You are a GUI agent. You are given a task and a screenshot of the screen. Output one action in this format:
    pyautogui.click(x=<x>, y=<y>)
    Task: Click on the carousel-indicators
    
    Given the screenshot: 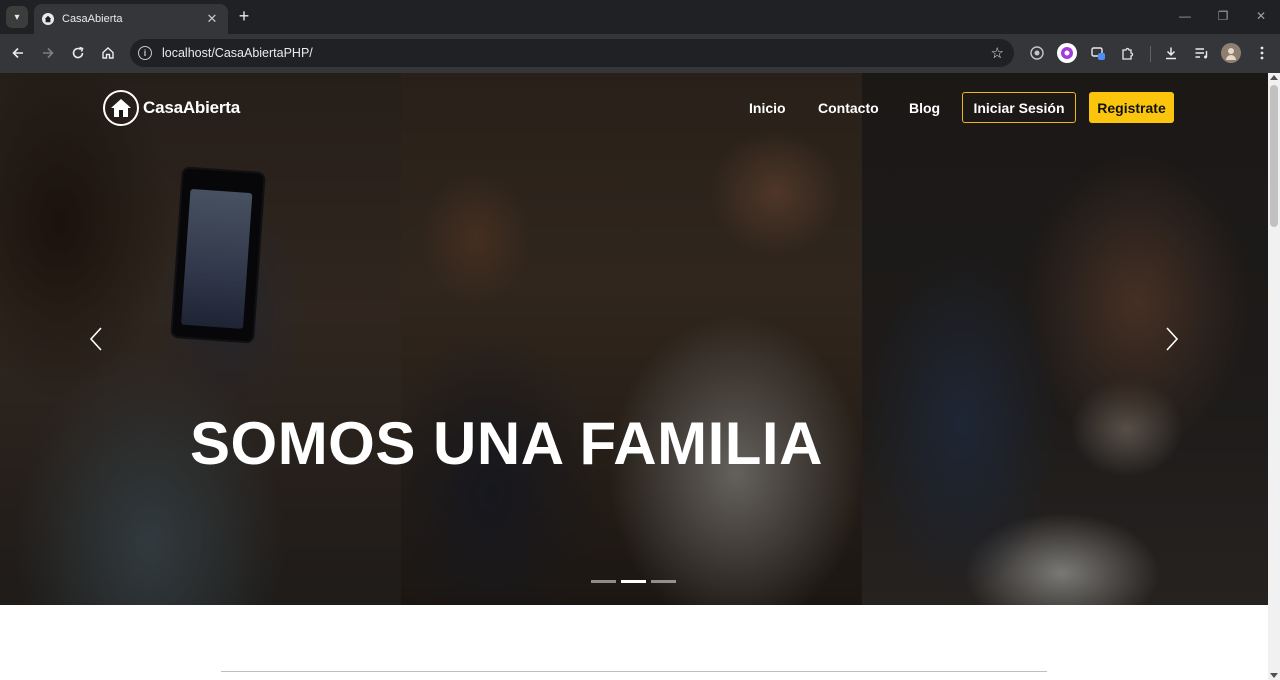 What is the action you would take?
    pyautogui.click(x=633, y=581)
    